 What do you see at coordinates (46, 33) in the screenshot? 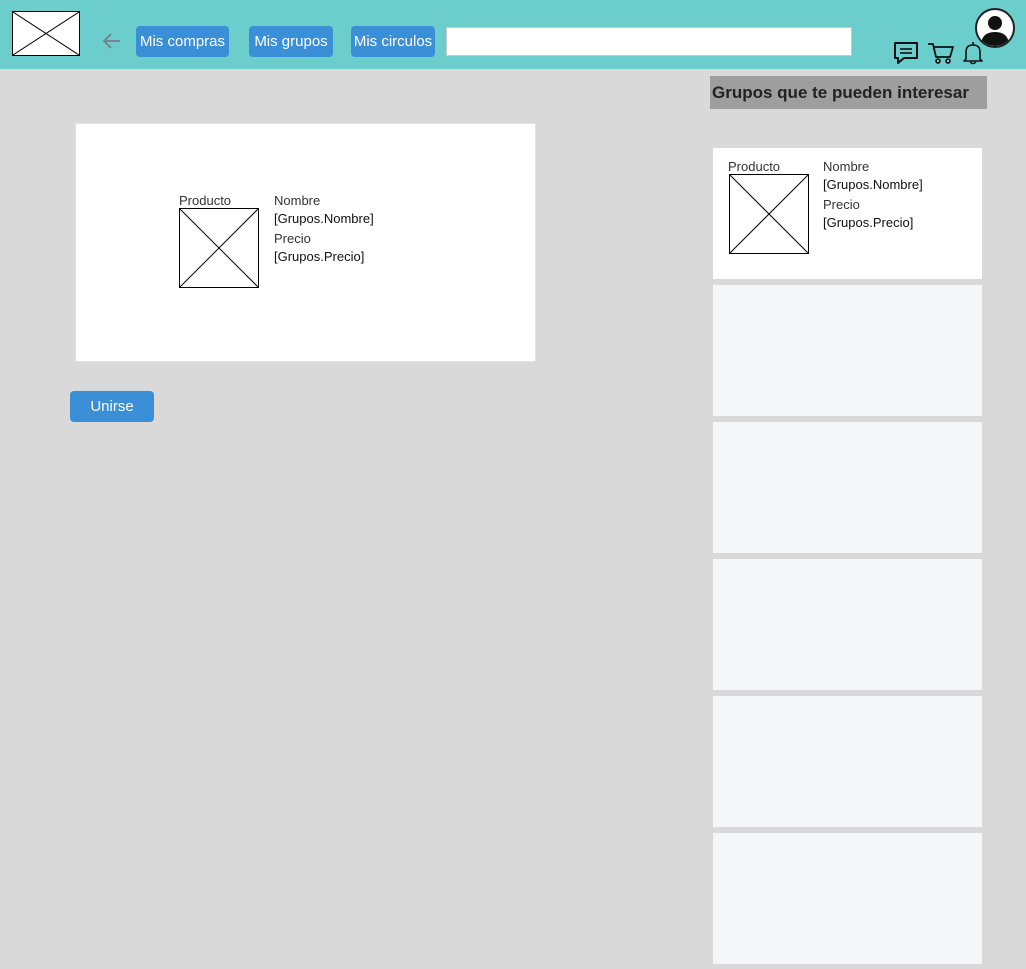
I see `logo-placeholder-icon` at bounding box center [46, 33].